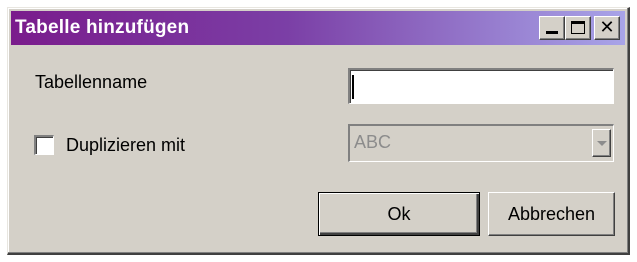 This screenshot has width=637, height=262. I want to click on minimize-icon, so click(552, 32).